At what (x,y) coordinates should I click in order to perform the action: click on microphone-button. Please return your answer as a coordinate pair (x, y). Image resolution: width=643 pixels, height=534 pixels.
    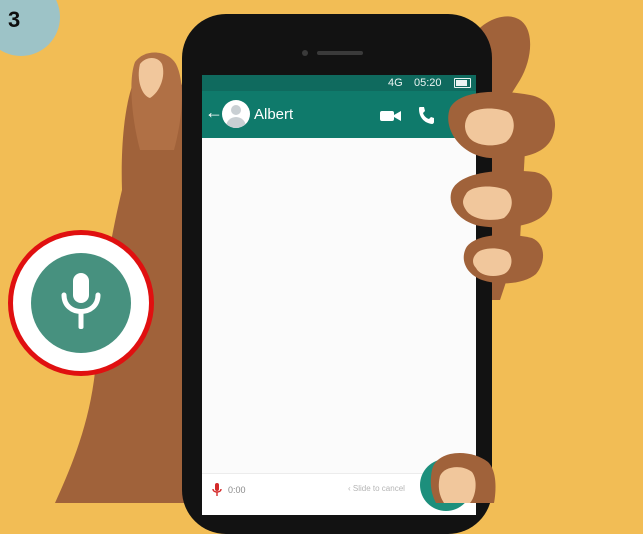
    Looking at the image, I should click on (81, 303).